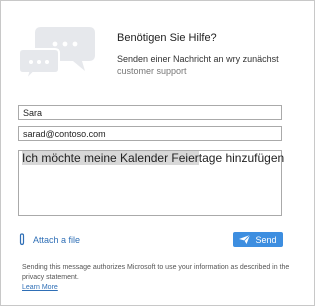 The width and height of the screenshot is (320, 306). I want to click on attach-file-label: Attach a file, so click(57, 239).